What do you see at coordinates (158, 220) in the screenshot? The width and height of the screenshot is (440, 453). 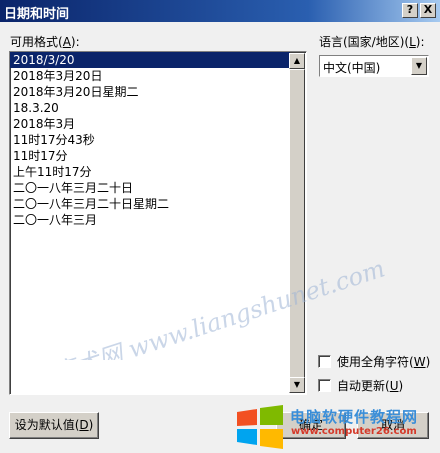 I see `list-item: 二〇一八年三月` at bounding box center [158, 220].